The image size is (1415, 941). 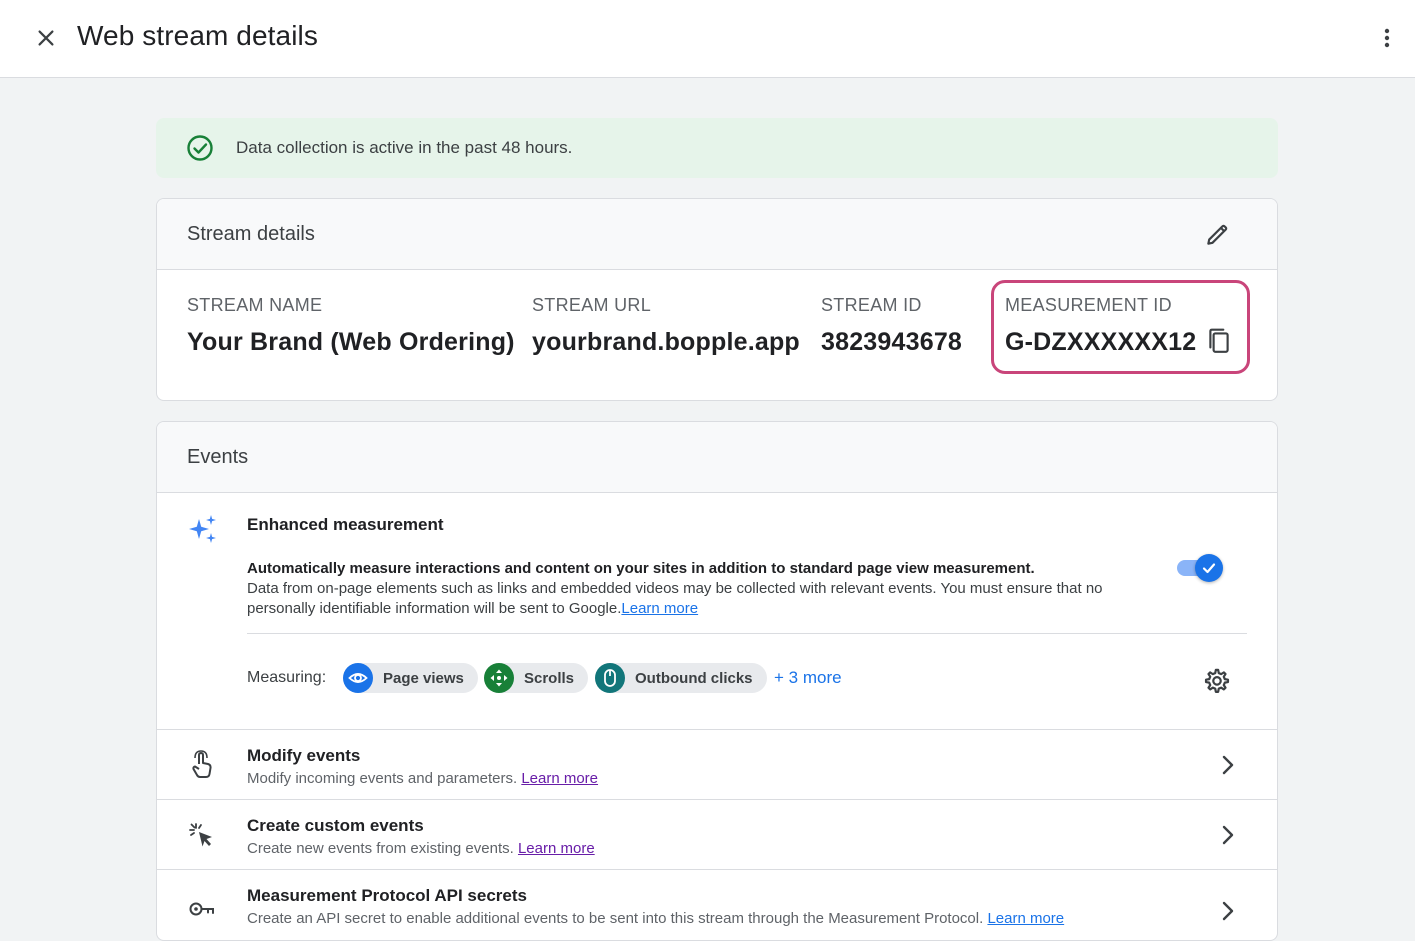 What do you see at coordinates (1025, 918) in the screenshot?
I see `measurement-protocol-learn-more-link: Learn more` at bounding box center [1025, 918].